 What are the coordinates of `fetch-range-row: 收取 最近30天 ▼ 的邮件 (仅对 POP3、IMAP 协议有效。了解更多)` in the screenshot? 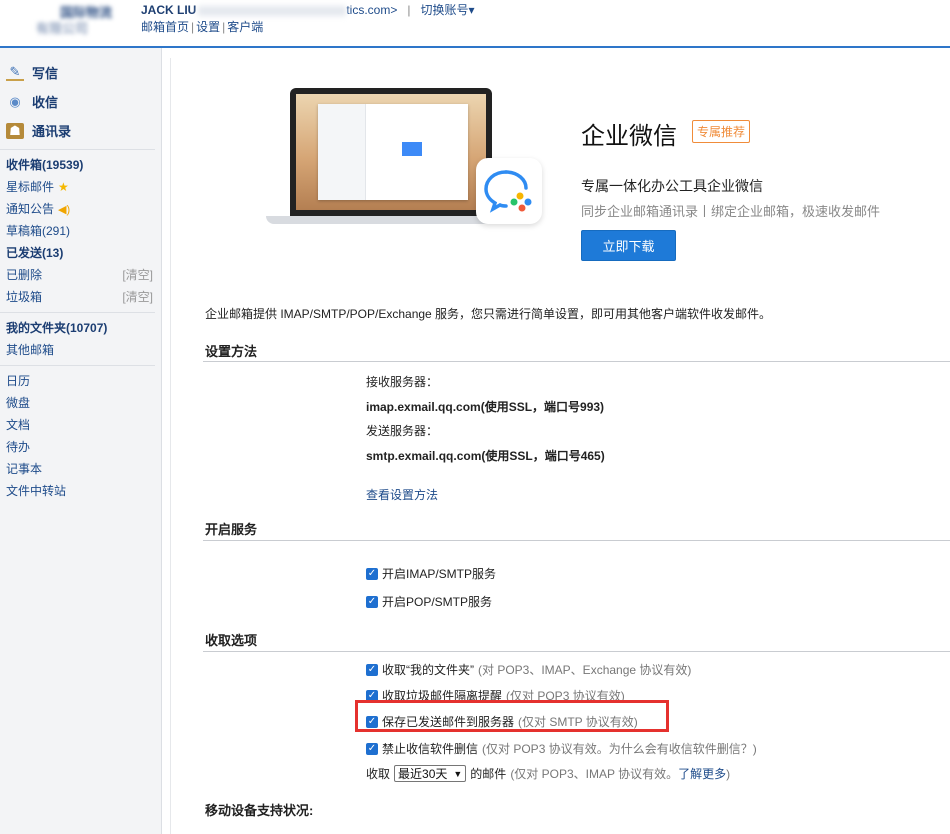 It's located at (548, 773).